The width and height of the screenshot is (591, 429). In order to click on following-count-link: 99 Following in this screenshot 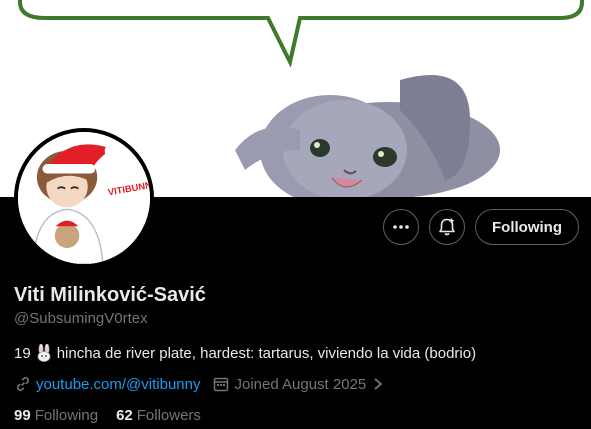, I will do `click(56, 415)`.